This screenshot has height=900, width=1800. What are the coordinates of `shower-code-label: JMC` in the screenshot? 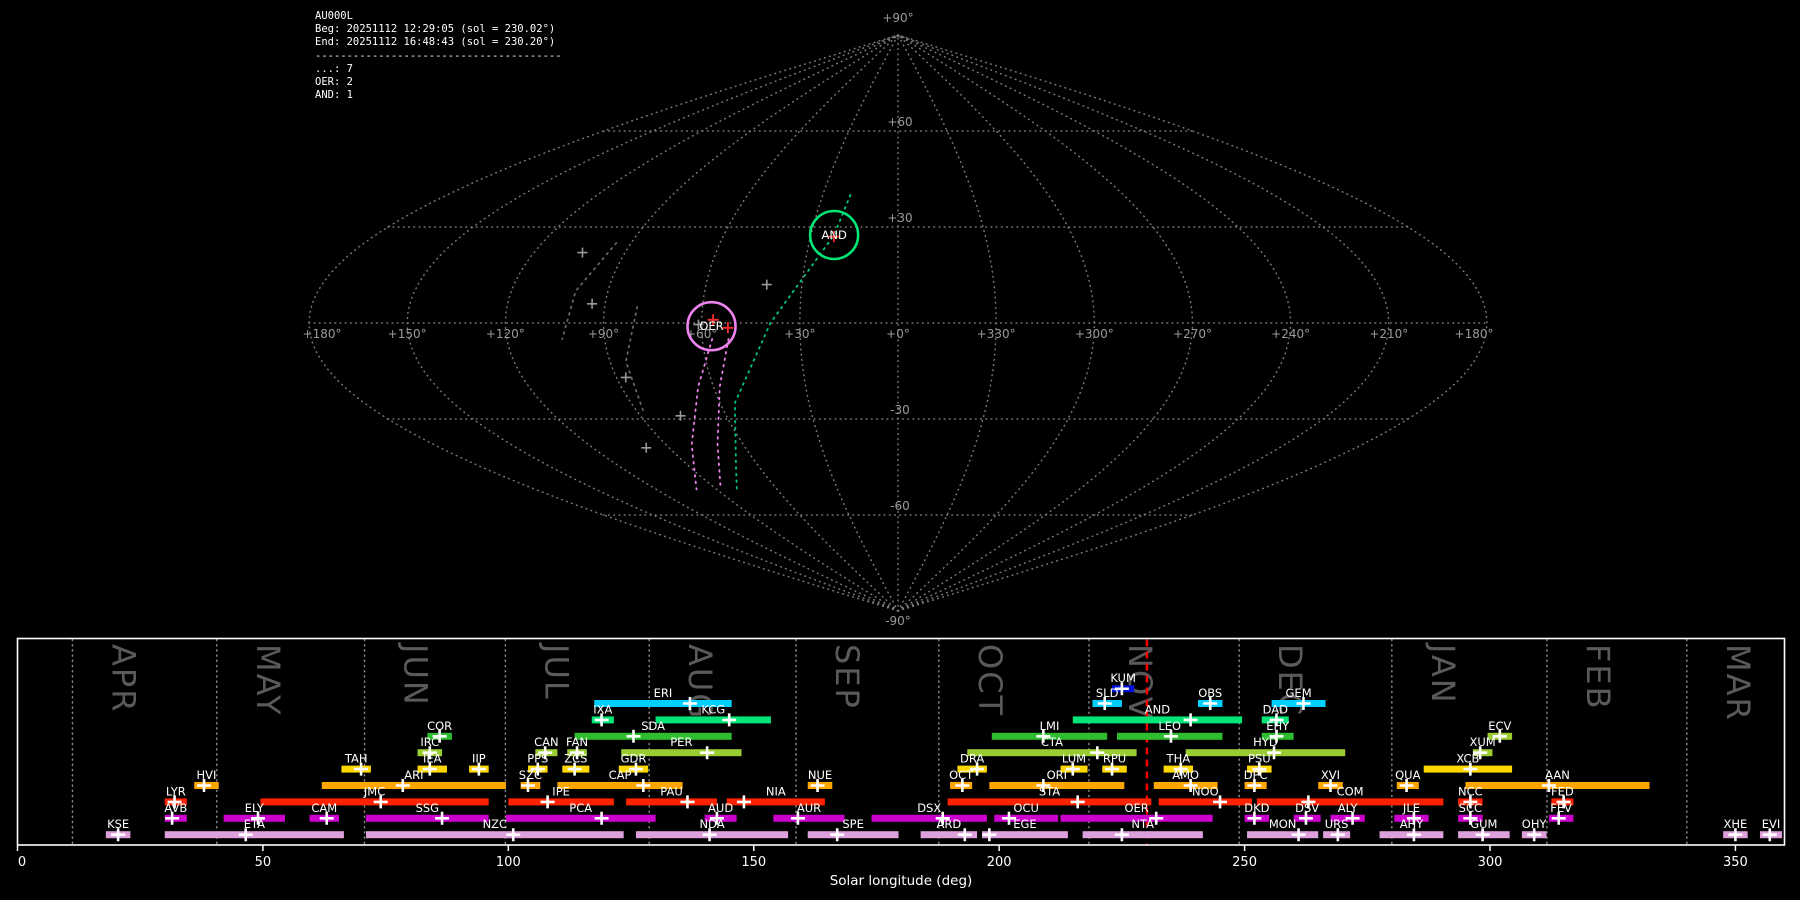 It's located at (374, 791).